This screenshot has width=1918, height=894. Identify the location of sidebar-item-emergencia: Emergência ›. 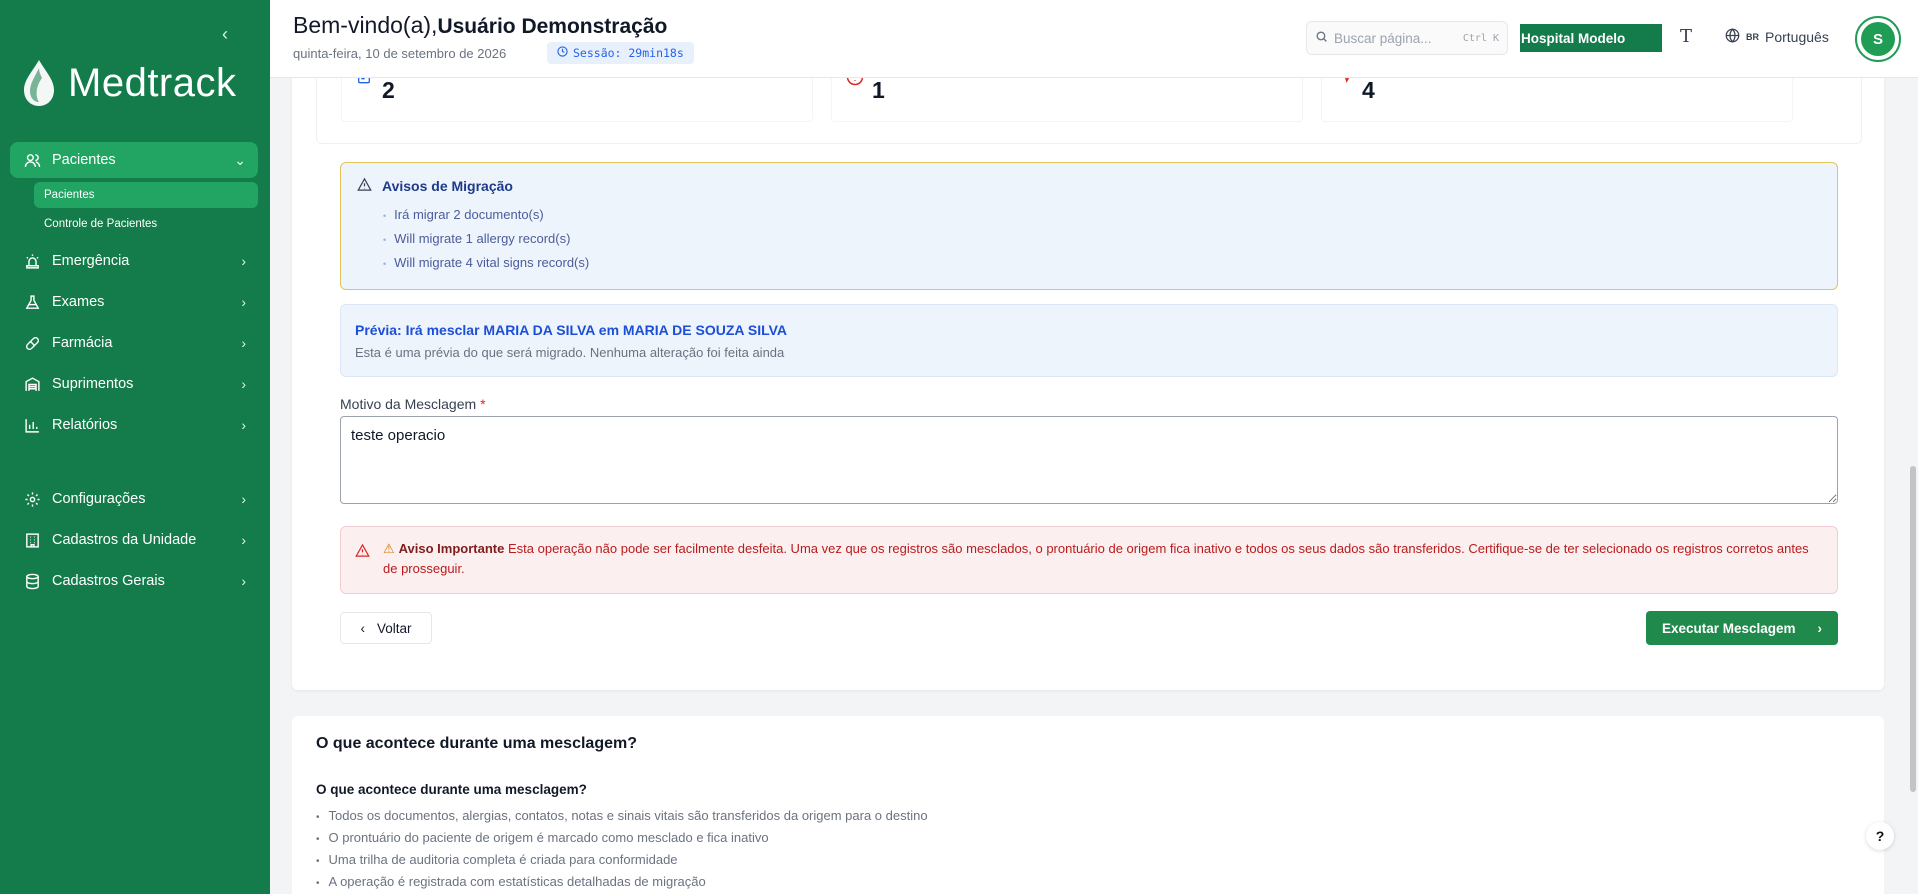
(134, 261).